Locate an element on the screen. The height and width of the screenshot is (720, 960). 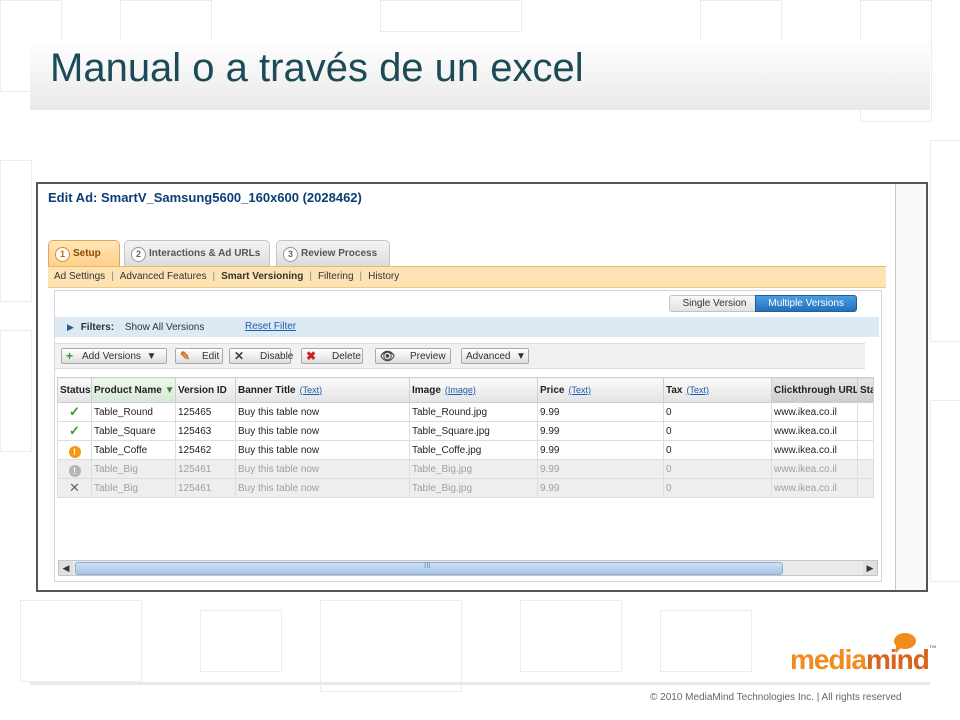
subnav-filtering: Filtering is located at coordinates (336, 276).